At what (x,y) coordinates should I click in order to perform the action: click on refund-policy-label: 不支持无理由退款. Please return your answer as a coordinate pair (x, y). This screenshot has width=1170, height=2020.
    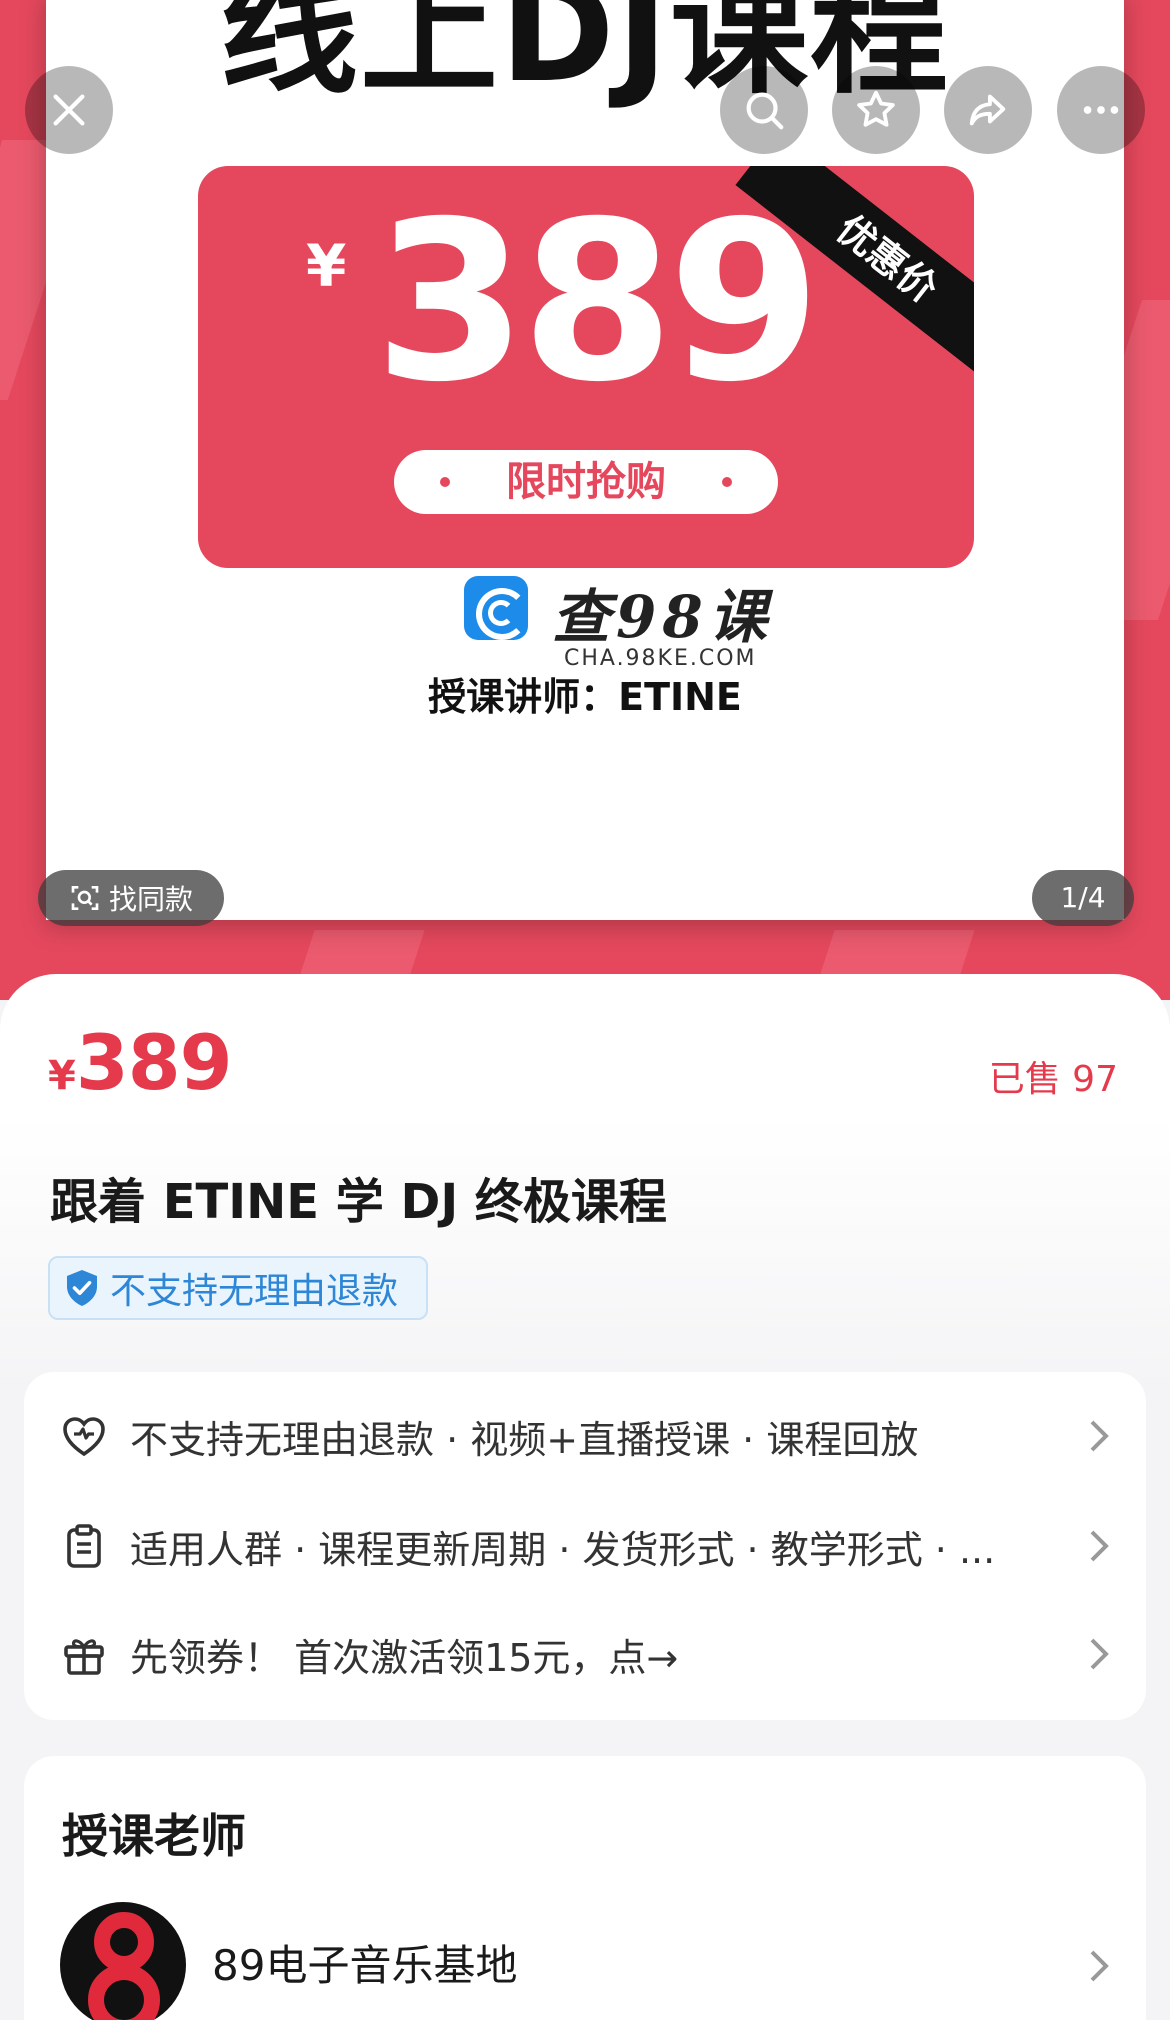
    Looking at the image, I should click on (254, 1291).